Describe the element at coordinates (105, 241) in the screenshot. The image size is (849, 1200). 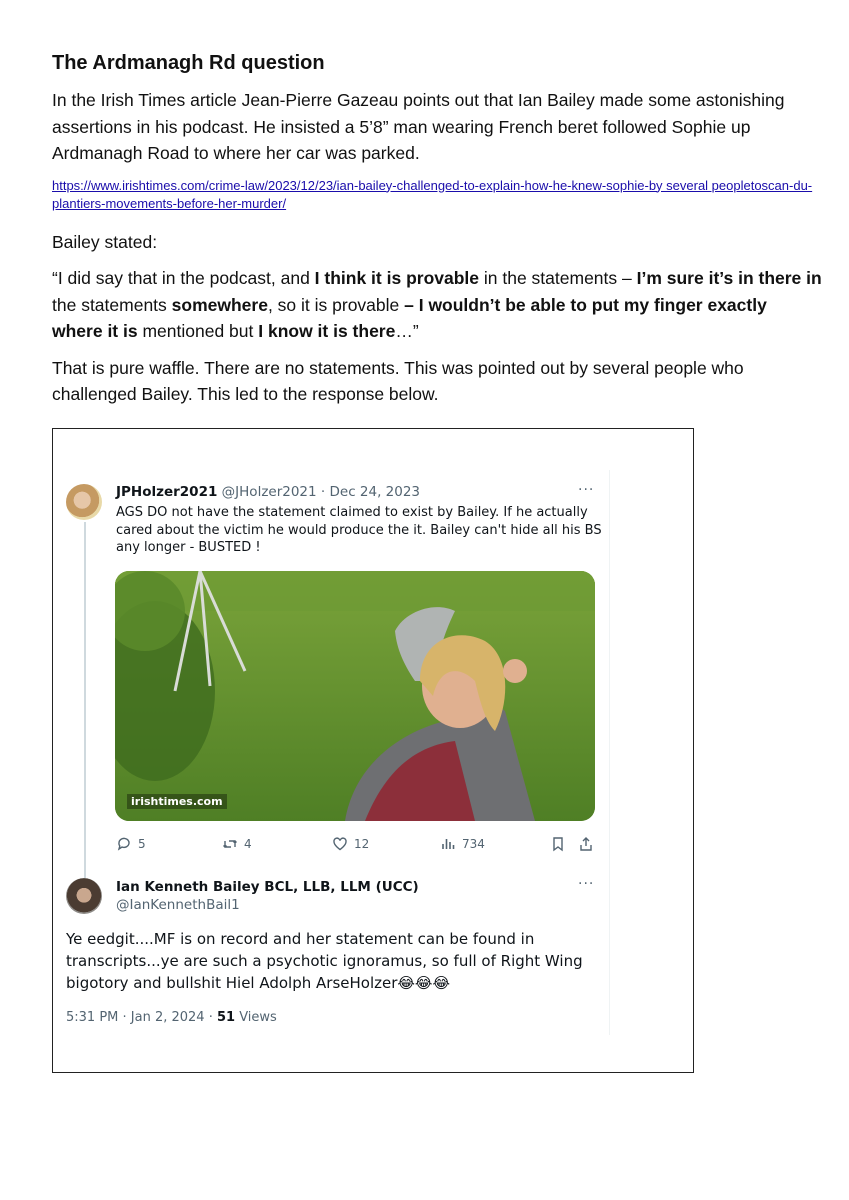
I see `bailey-stated-paragraph: Bailey stated:` at that location.